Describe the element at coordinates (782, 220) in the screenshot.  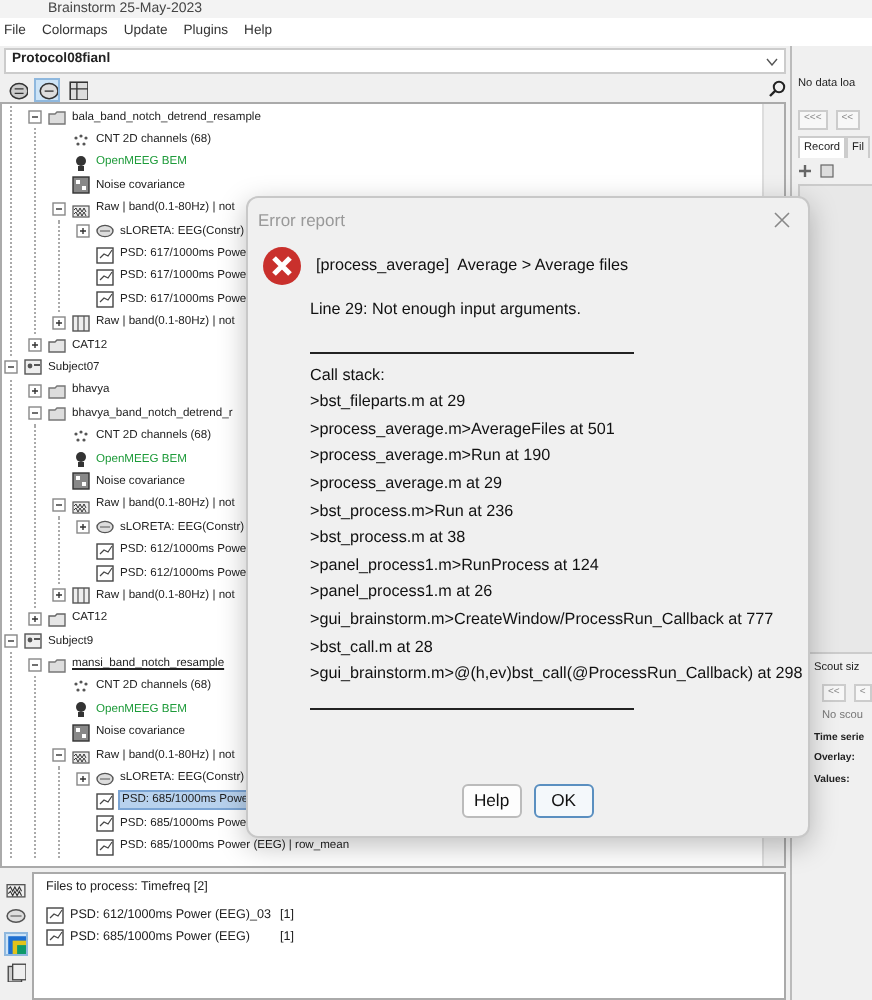
I see `close-icon` at that location.